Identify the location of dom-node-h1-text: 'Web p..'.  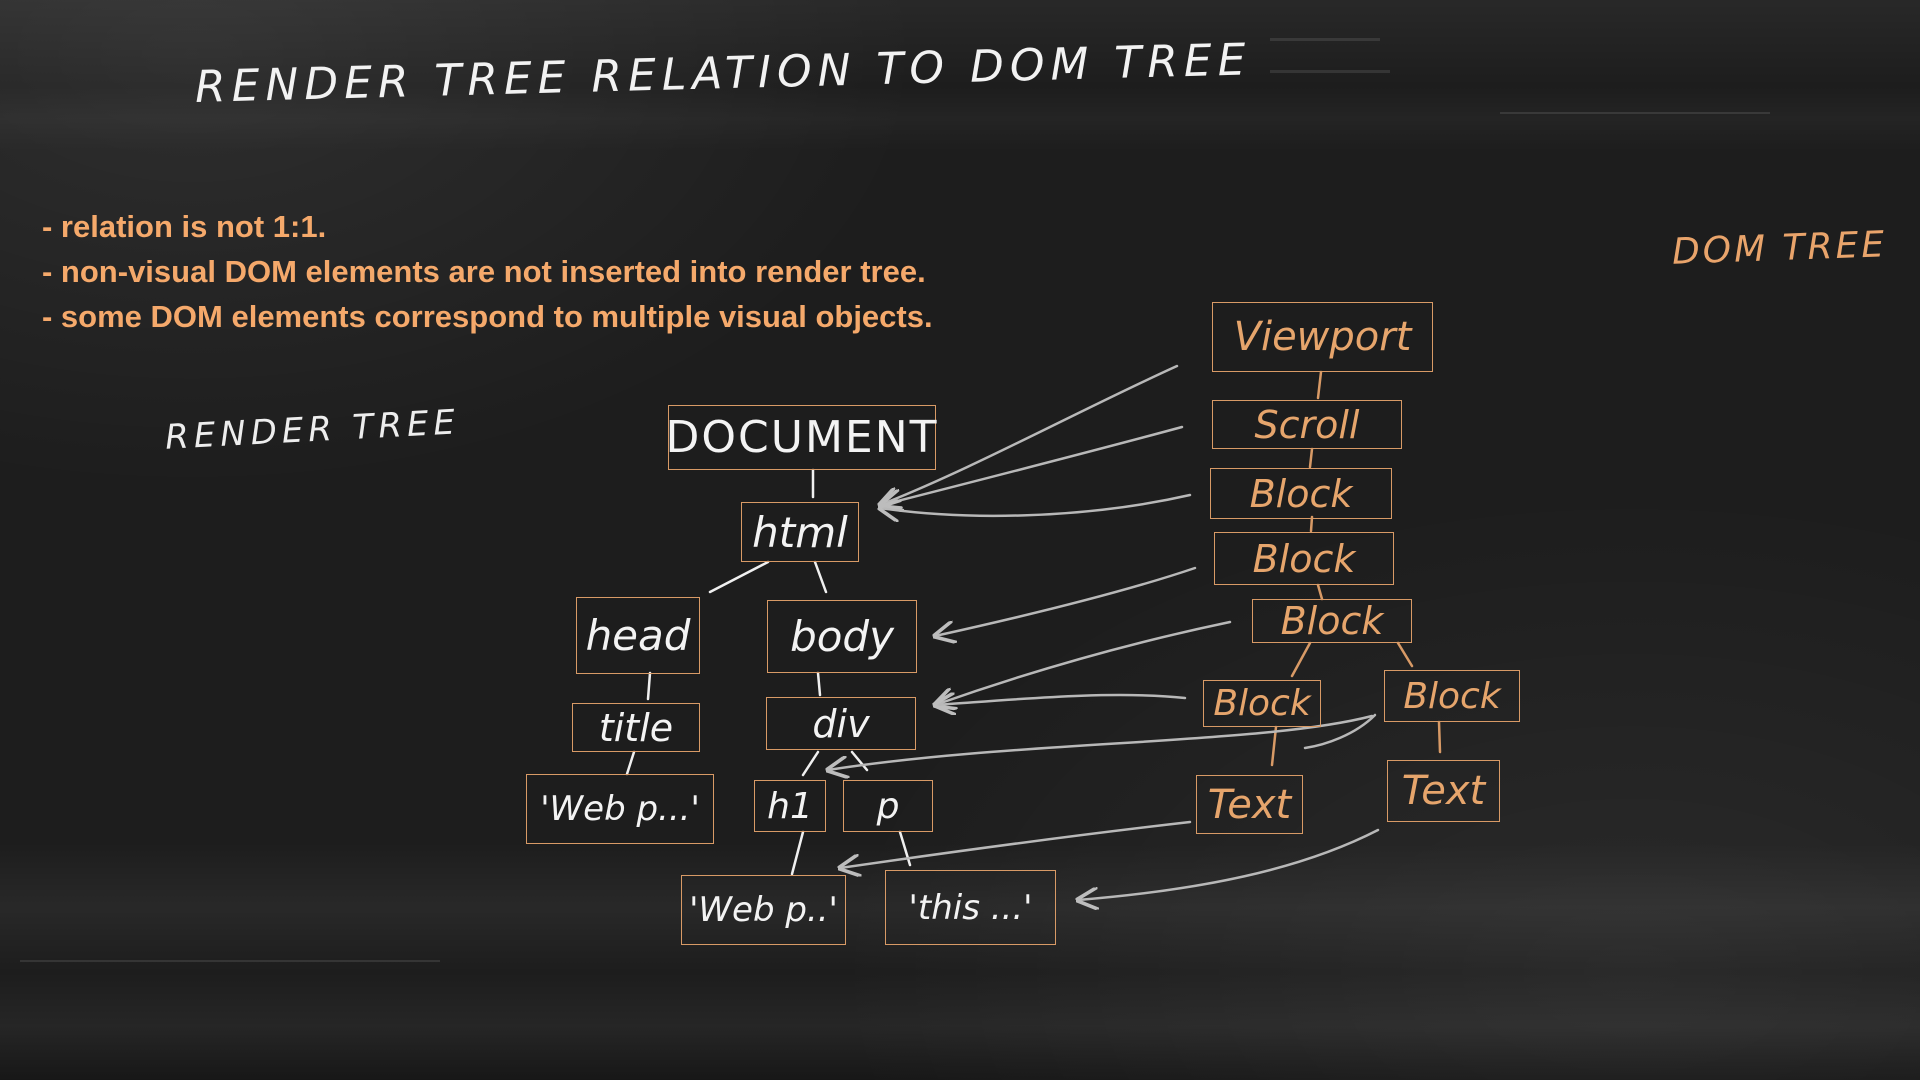
(763, 910).